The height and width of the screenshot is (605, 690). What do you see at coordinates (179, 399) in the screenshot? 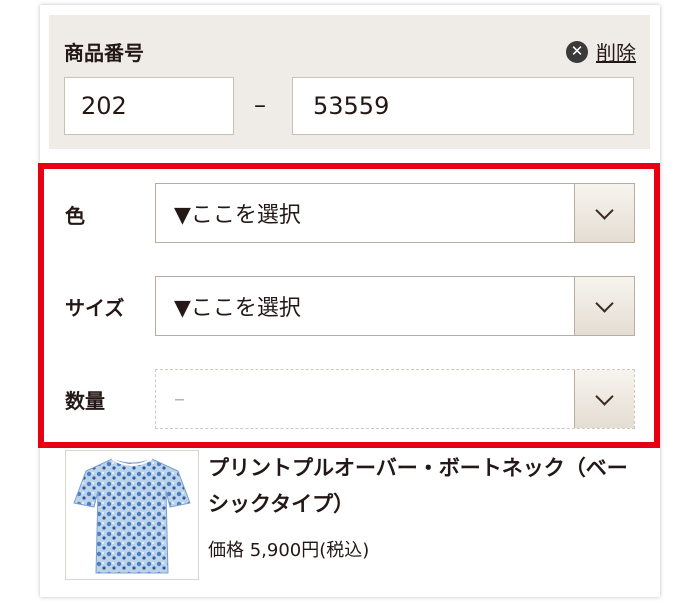
I see `quantity-select-value: –` at bounding box center [179, 399].